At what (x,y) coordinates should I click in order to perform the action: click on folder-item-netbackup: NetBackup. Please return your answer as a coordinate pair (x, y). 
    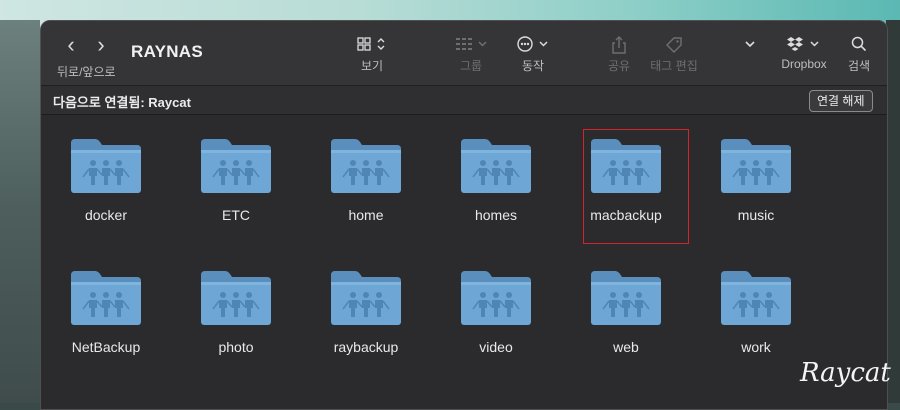
    Looking at the image, I should click on (106, 311).